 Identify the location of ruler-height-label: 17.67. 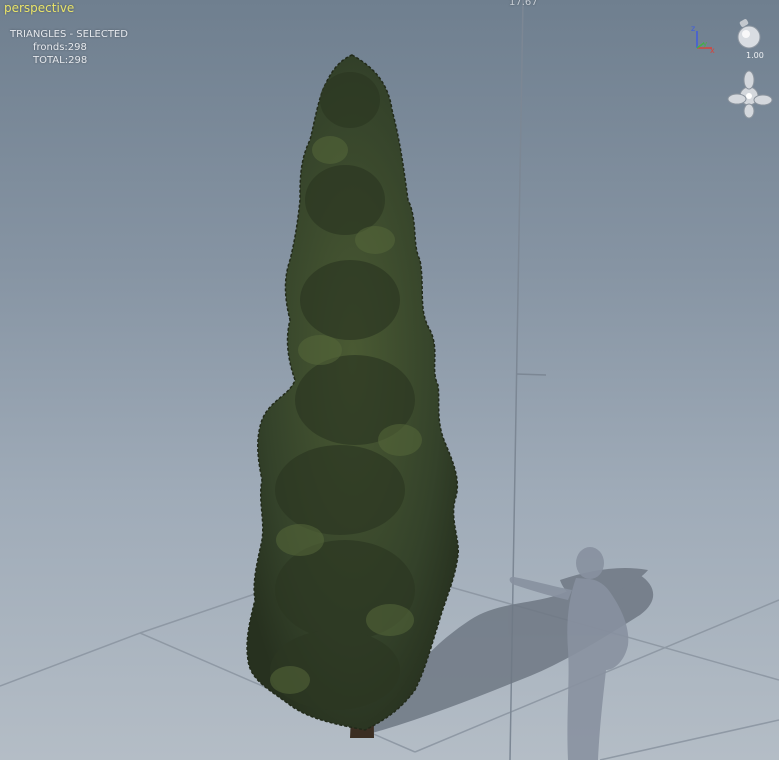
(523, 4).